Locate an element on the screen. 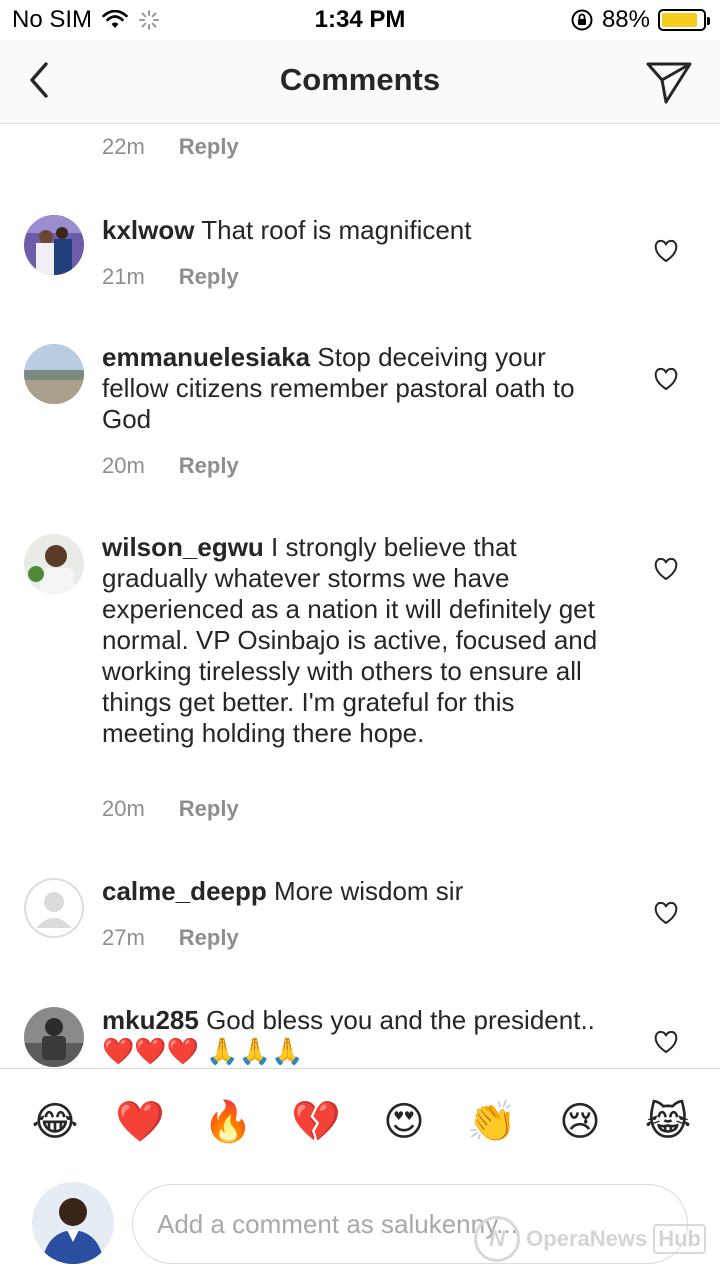 This screenshot has width=720, height=1280. emoji-clap-button: 👏 is located at coordinates (492, 1122).